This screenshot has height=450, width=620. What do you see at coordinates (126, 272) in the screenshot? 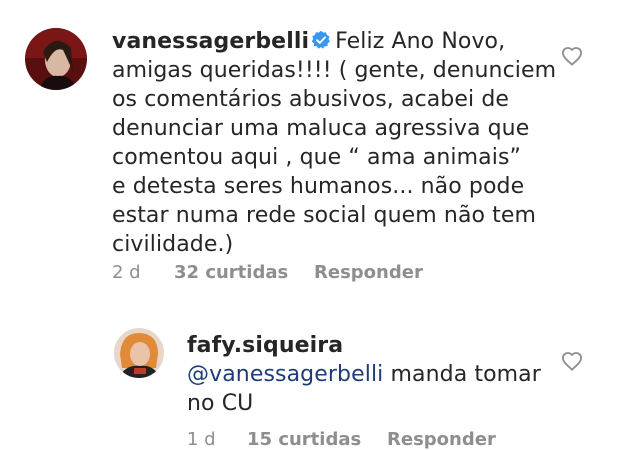
I see `comment-time: 2 d` at bounding box center [126, 272].